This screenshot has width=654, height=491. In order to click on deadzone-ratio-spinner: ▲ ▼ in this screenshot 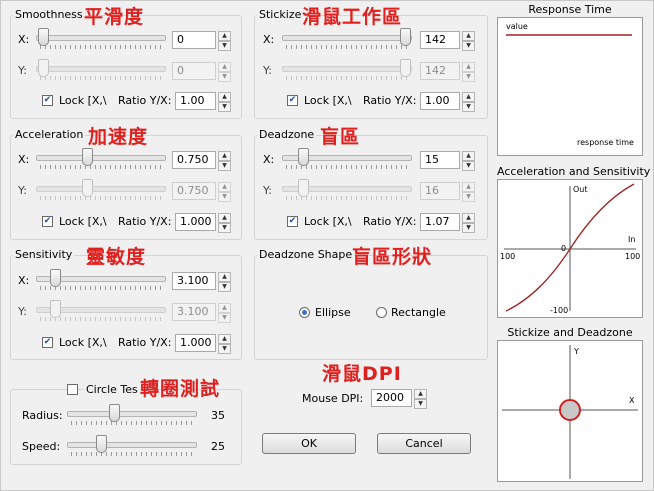, I will do `click(468, 223)`.